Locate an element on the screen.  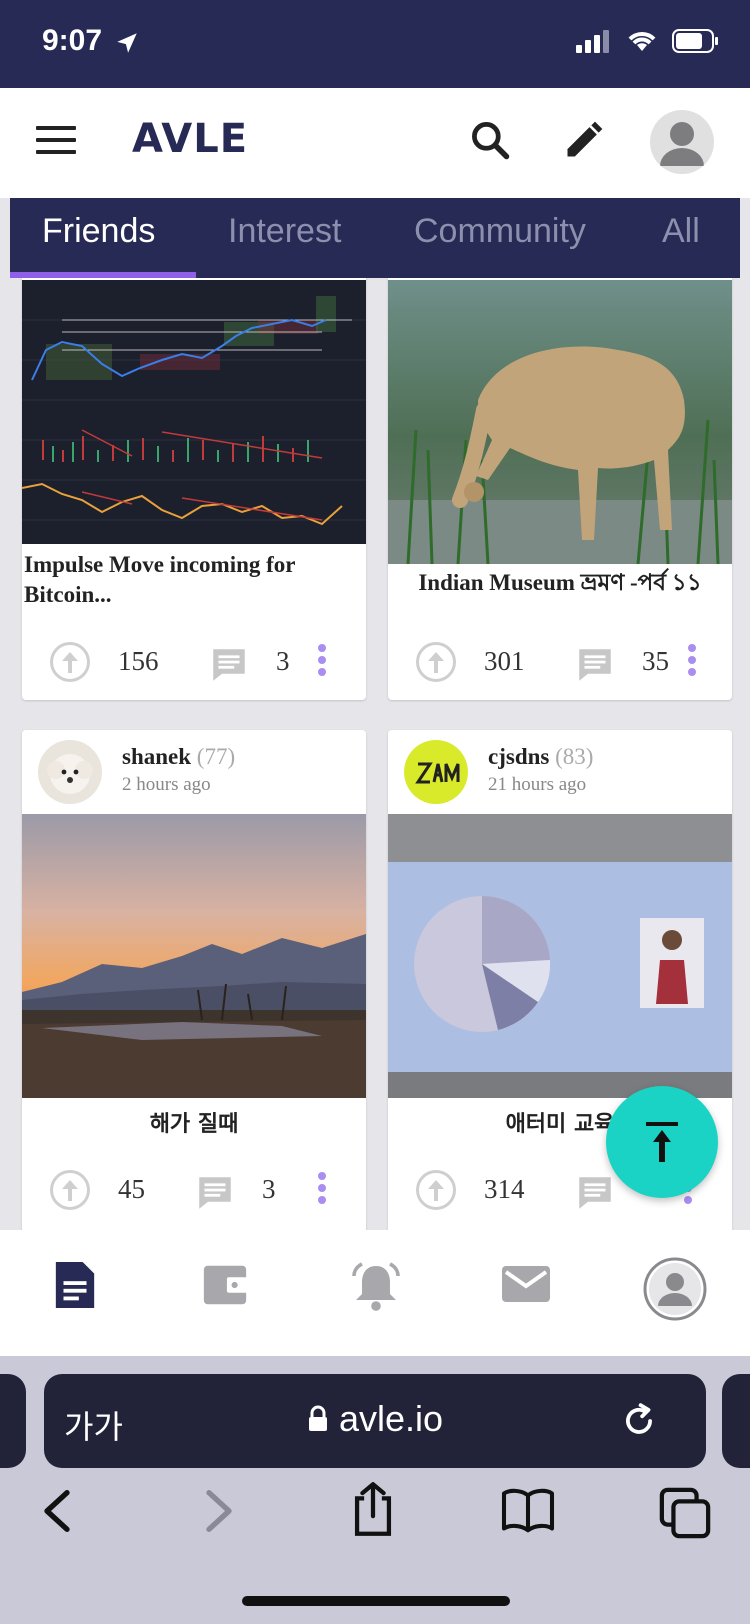
pencil-icon is located at coordinates (584, 140).